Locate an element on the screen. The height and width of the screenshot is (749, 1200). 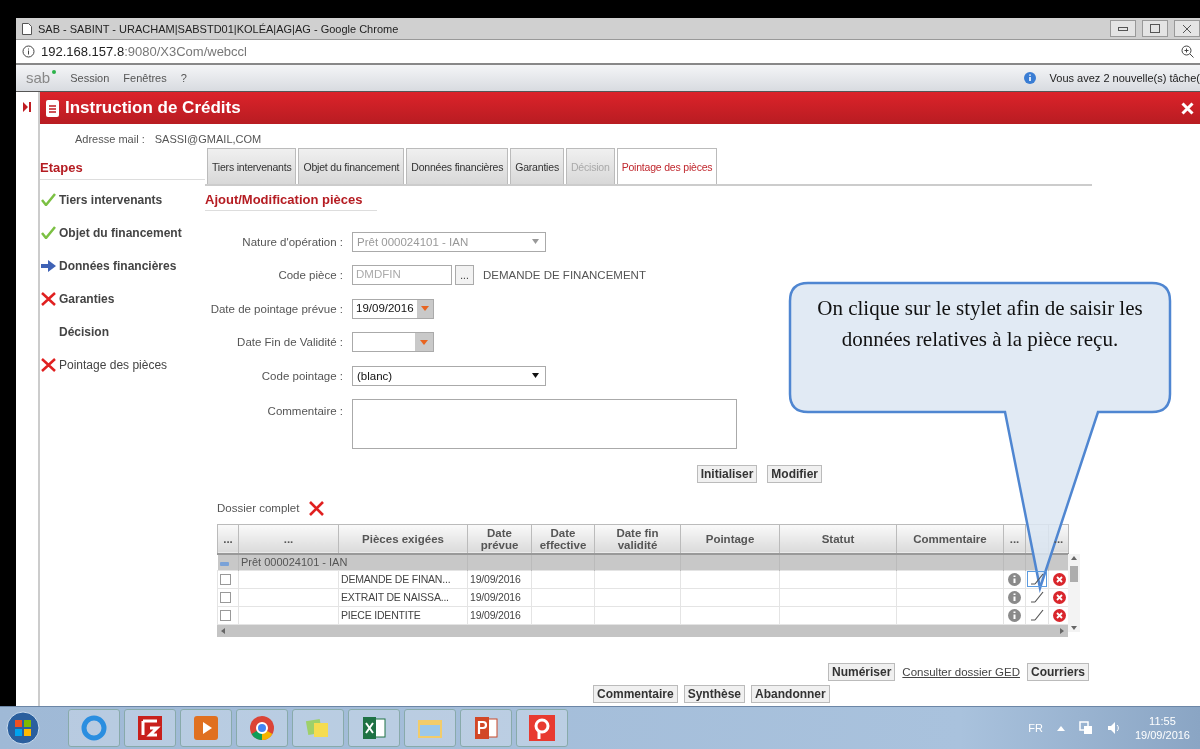
column-header: Pointage is located at coordinates (730, 539).